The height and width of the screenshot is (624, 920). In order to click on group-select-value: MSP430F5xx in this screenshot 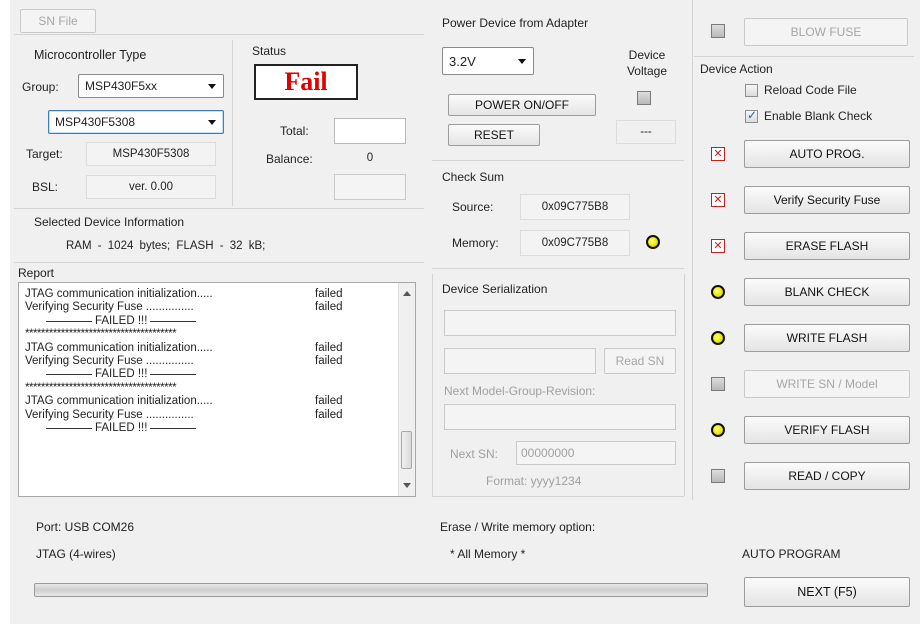, I will do `click(121, 86)`.